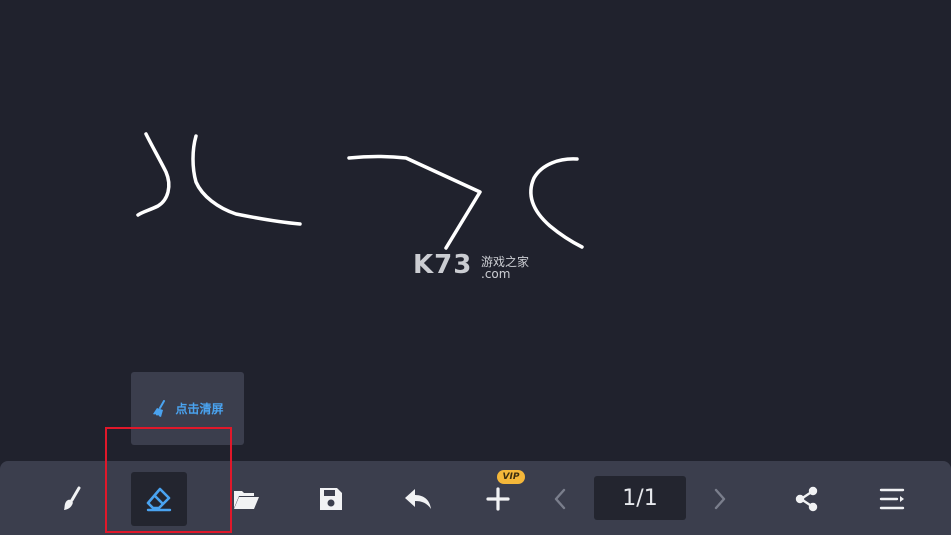 This screenshot has width=951, height=535. I want to click on undo-icon, so click(418, 499).